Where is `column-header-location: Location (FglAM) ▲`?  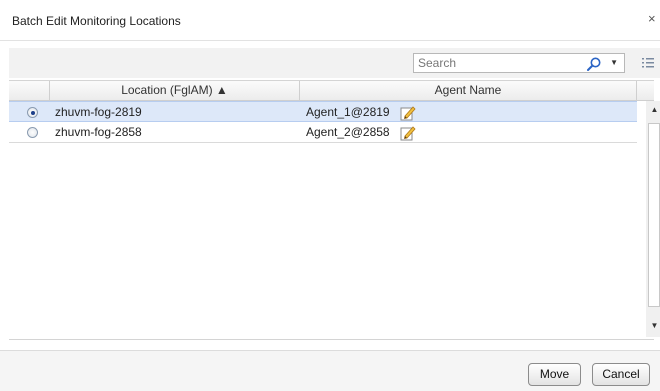
column-header-location: Location (FglAM) ▲ is located at coordinates (175, 90).